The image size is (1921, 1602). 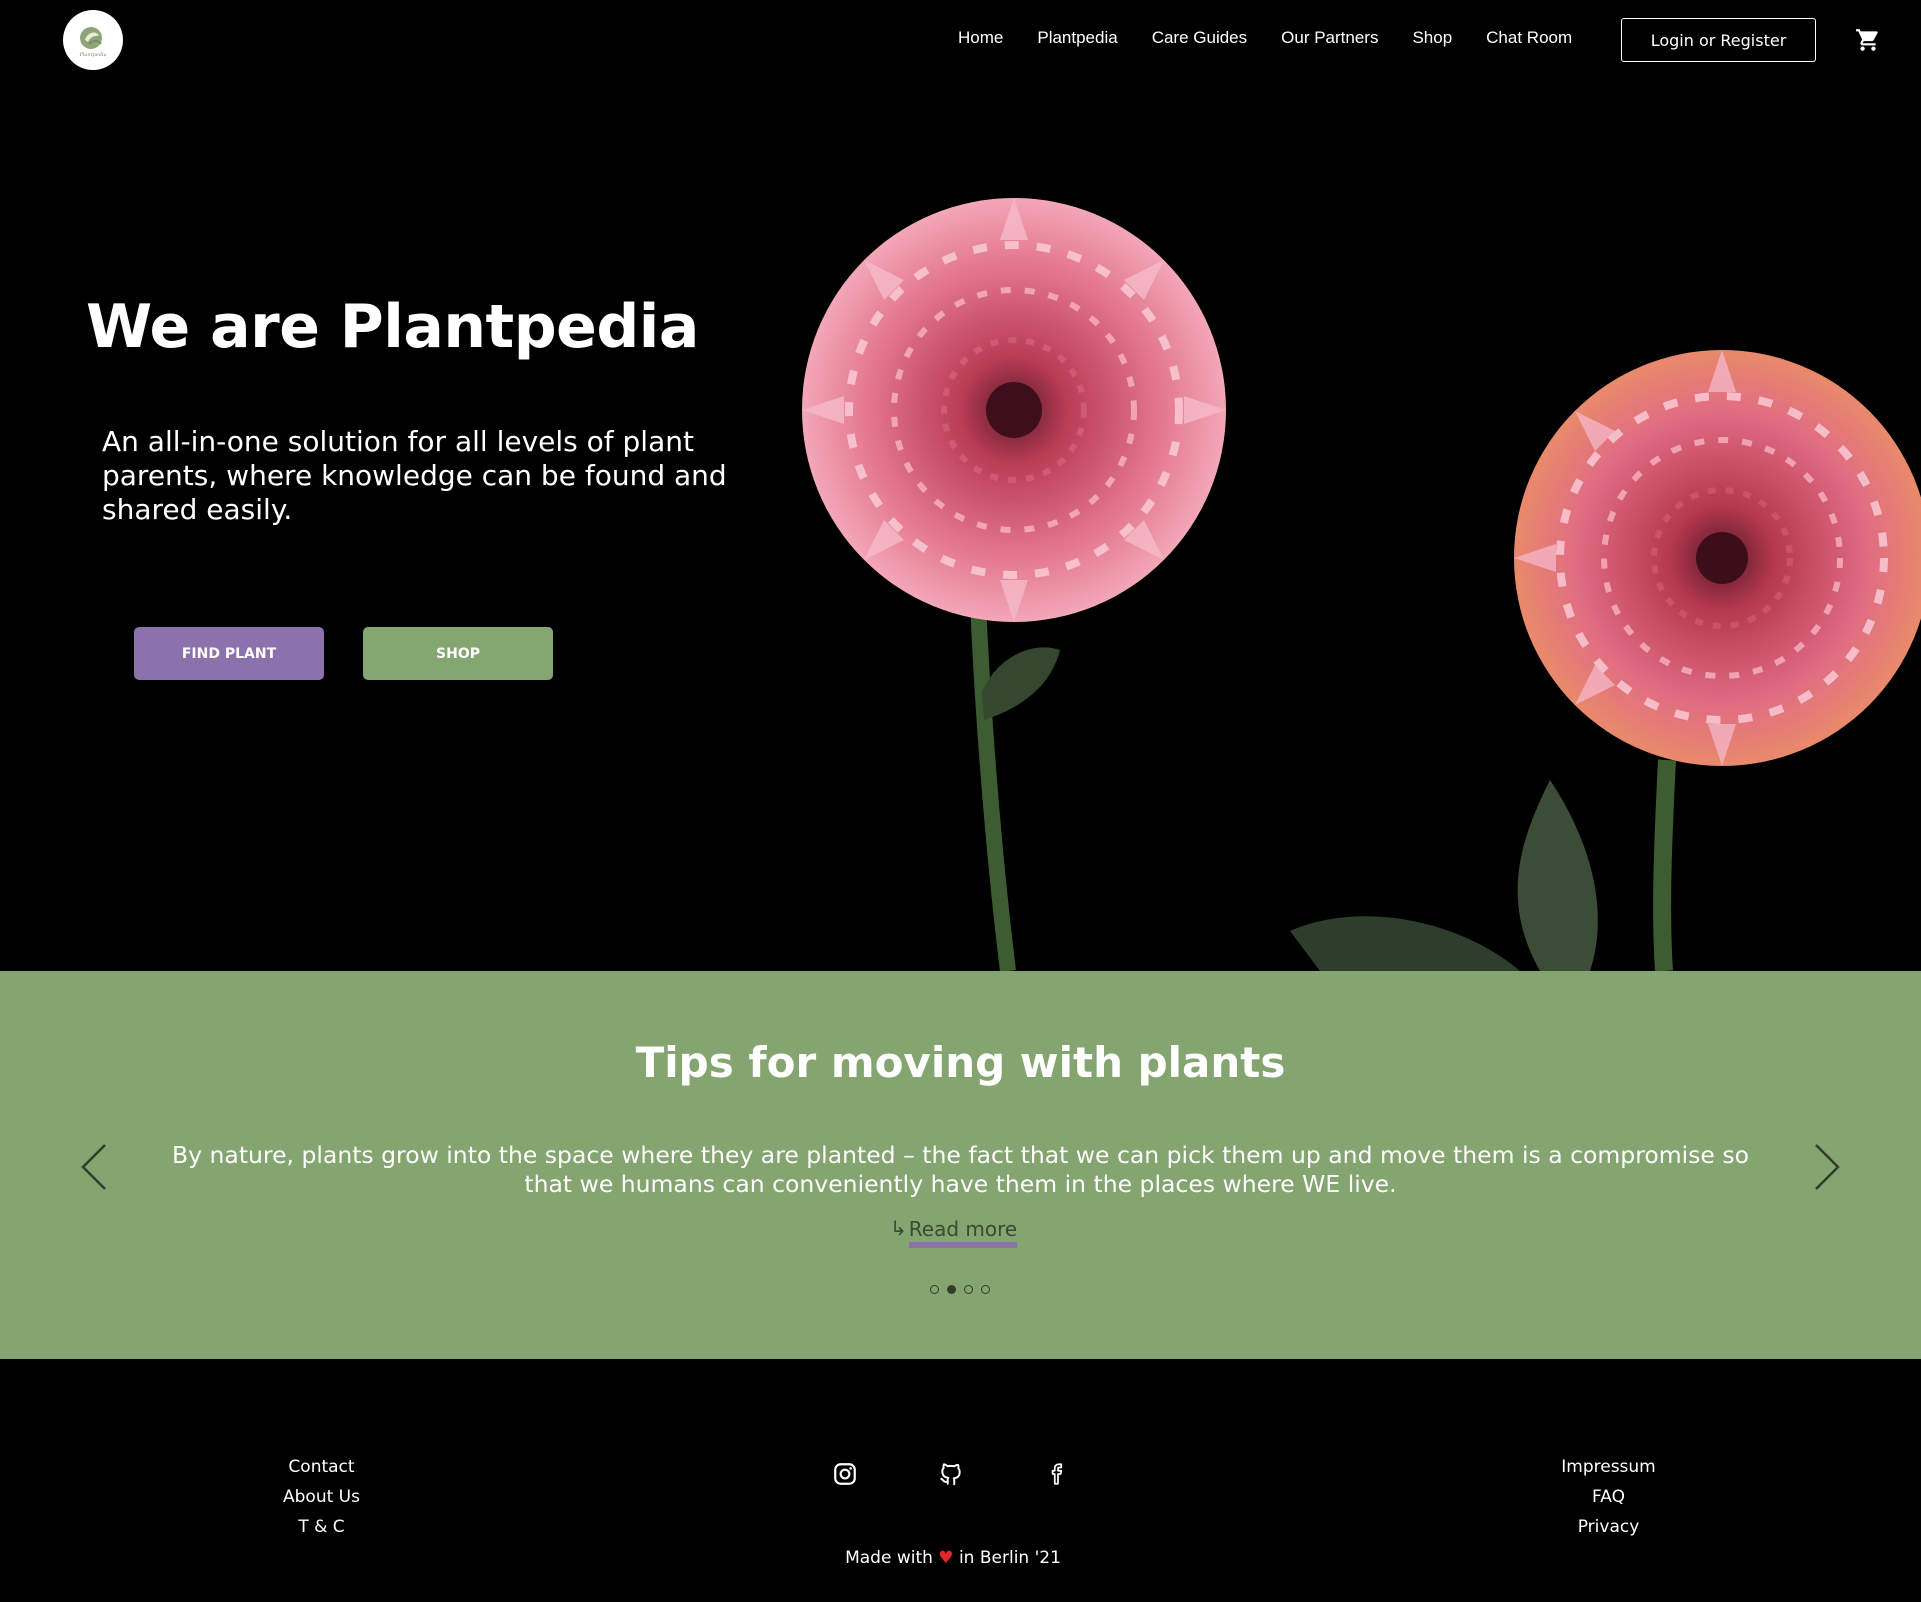 What do you see at coordinates (845, 1474) in the screenshot?
I see `instagram-icon` at bounding box center [845, 1474].